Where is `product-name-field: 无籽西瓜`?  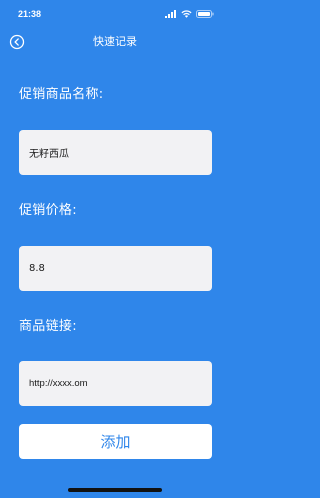
product-name-field: 无籽西瓜 is located at coordinates (115, 152).